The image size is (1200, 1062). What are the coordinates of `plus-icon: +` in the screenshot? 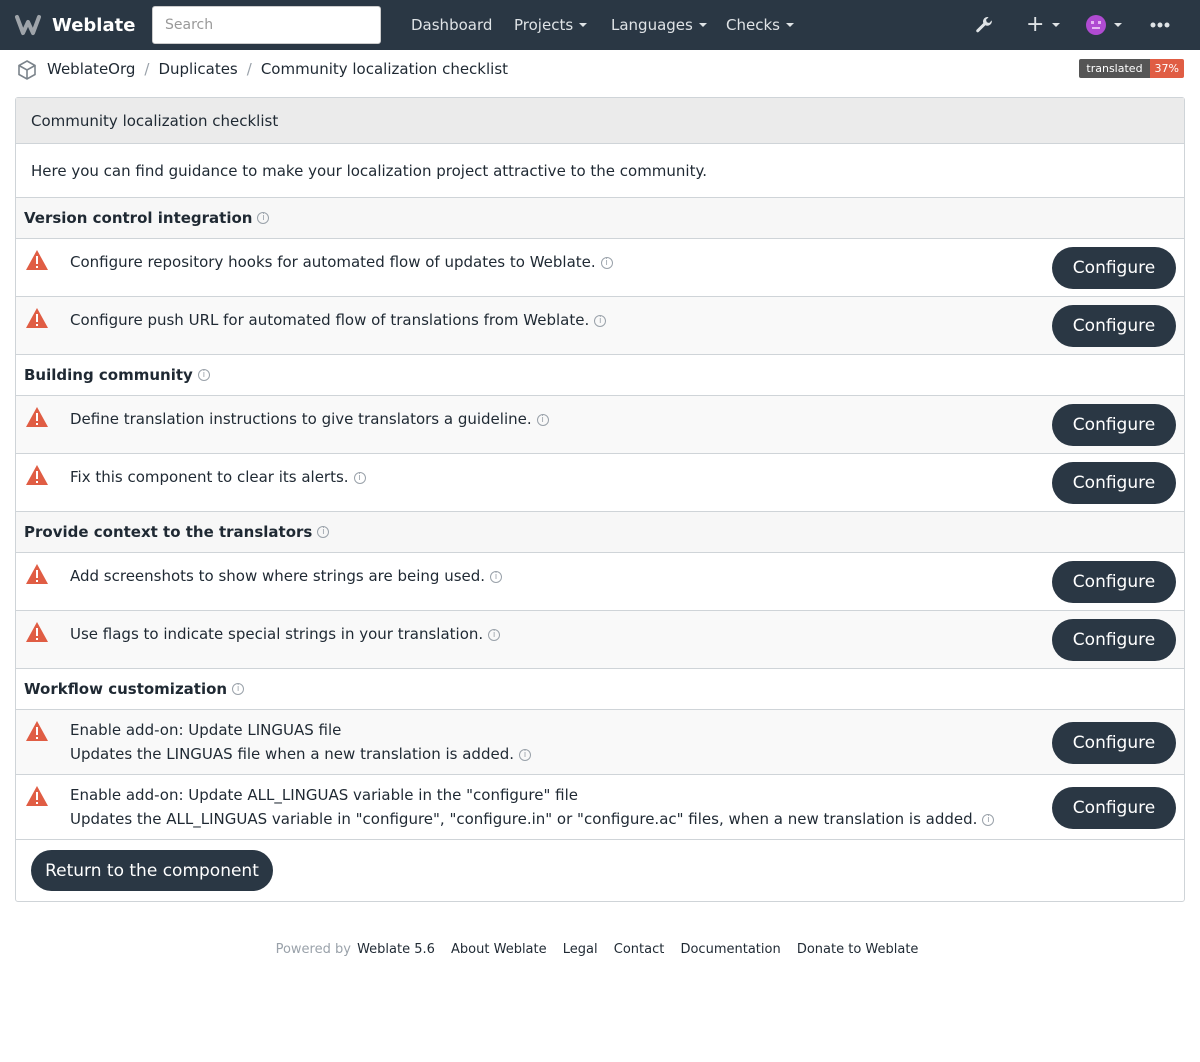 It's located at (1035, 24).